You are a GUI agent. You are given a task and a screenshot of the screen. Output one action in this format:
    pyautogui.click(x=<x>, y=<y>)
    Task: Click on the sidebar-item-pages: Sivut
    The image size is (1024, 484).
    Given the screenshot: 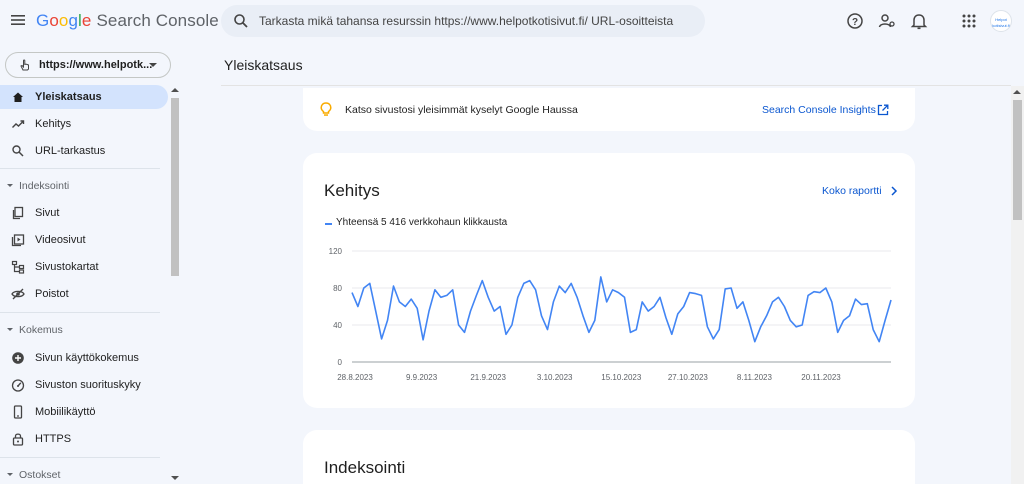 What is the action you would take?
    pyautogui.click(x=84, y=213)
    